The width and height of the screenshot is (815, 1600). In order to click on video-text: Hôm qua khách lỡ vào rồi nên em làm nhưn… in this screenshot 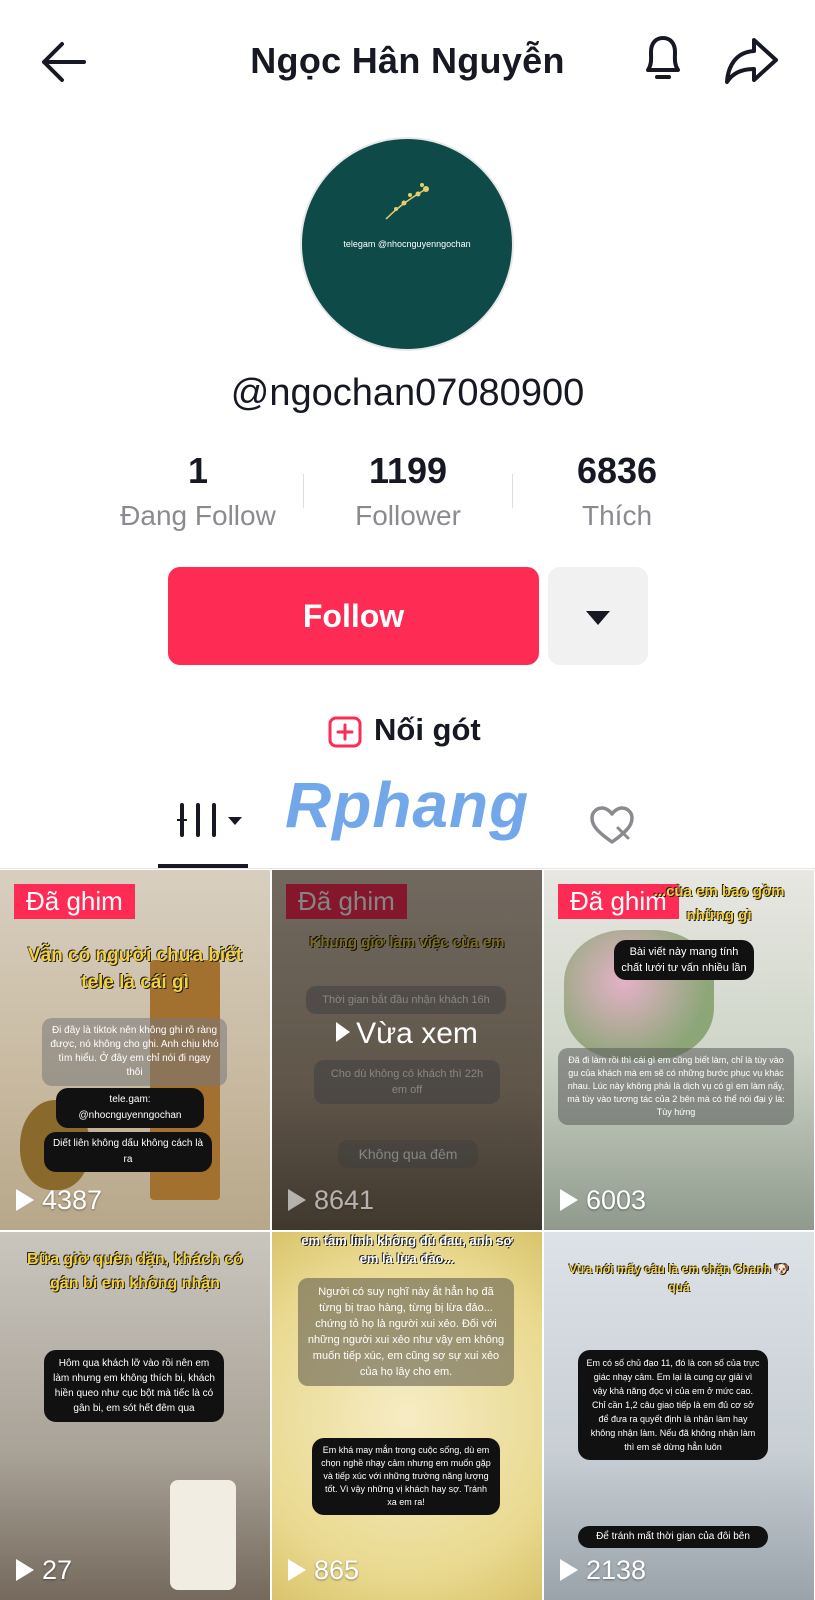, I will do `click(134, 1386)`.